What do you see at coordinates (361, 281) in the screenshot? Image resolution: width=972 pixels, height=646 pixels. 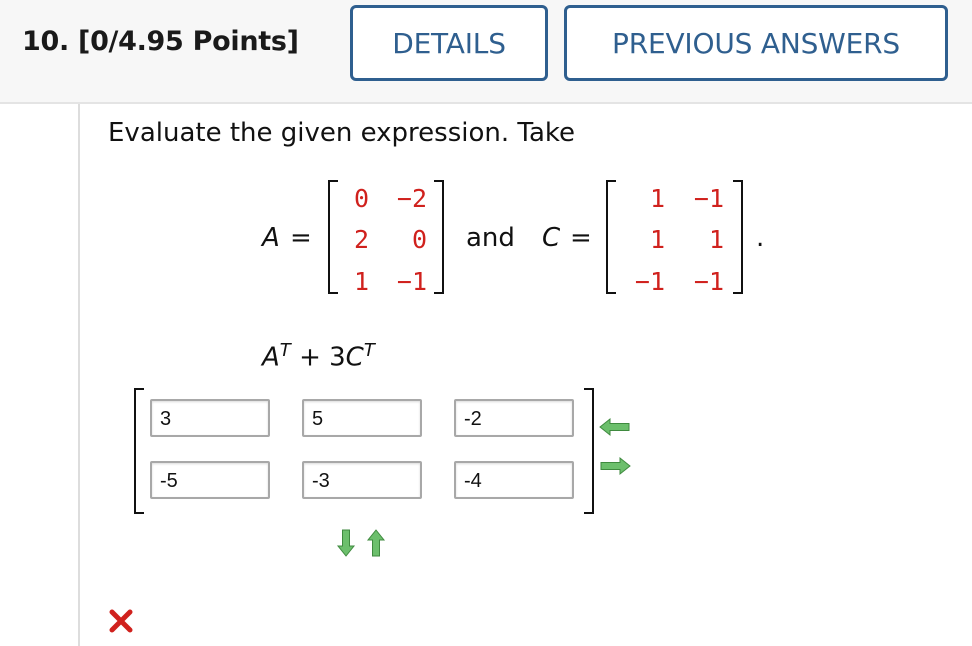 I see `matrix-a-cell: 1` at bounding box center [361, 281].